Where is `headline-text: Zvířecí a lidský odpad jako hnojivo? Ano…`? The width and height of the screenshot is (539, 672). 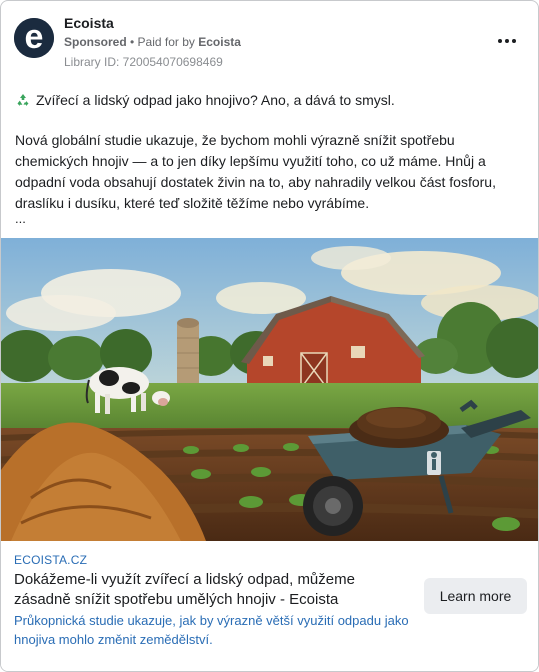 headline-text: Zvířecí a lidský odpad jako hnojivo? Ano… is located at coordinates (215, 100).